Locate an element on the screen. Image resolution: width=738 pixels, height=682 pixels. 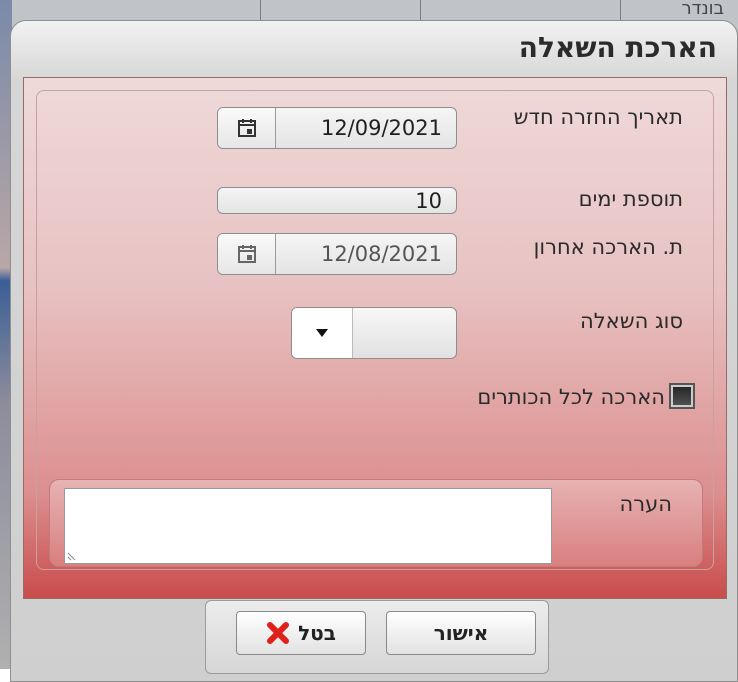
last-extension-date-label: ת. הארכה אחרון is located at coordinates (608, 247).